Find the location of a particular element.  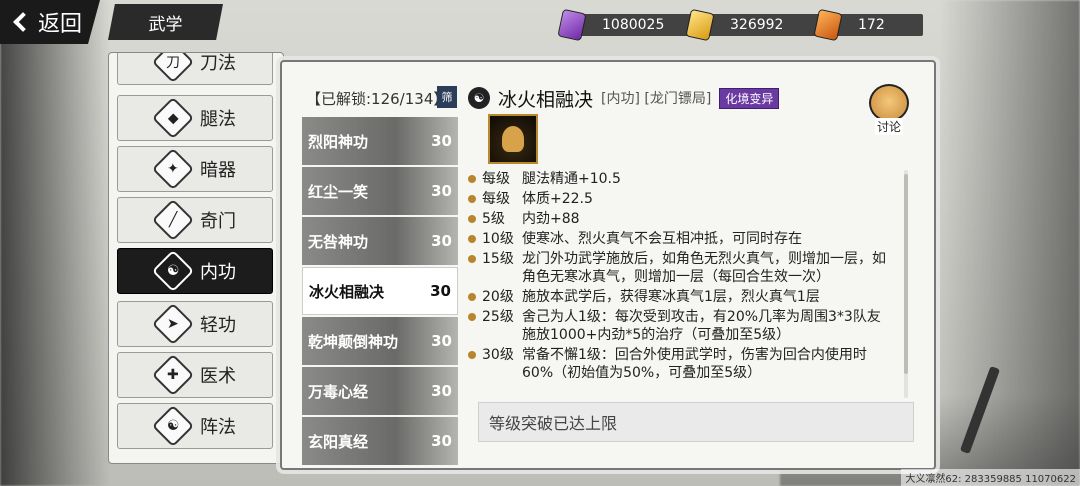

category-item-lightness: ➤ 轻功 is located at coordinates (195, 324).